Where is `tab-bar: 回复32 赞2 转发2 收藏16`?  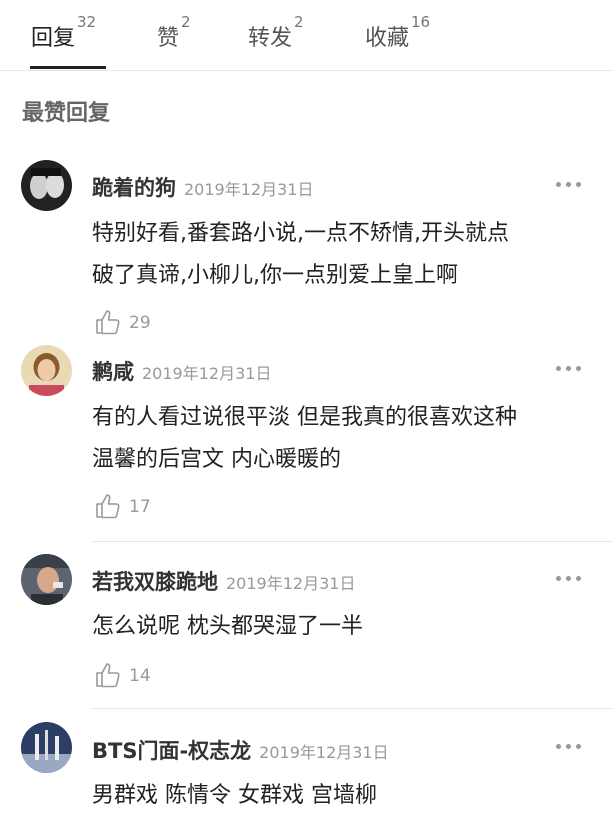
tab-bar: 回复32 赞2 转发2 收藏16 is located at coordinates (306, 35).